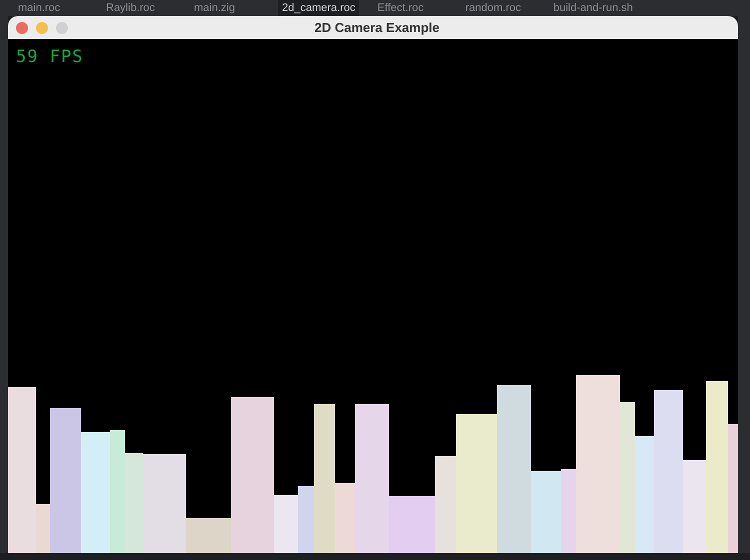  Describe the element at coordinates (319, 8) in the screenshot. I see `editor-tab: 2d_camera.roc` at that location.